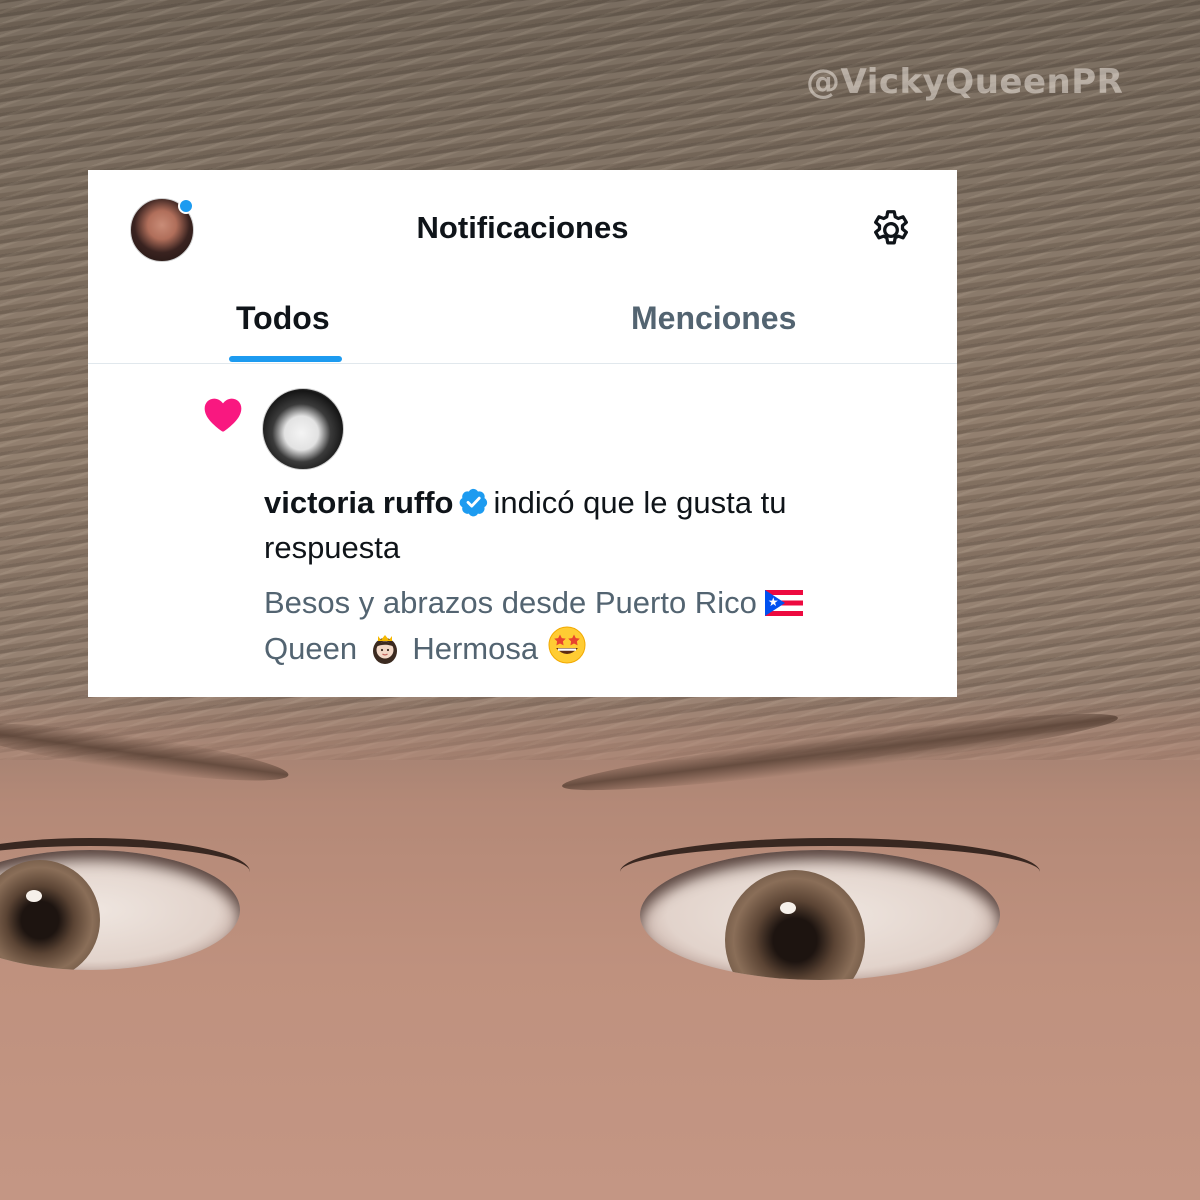 This screenshot has width=1200, height=1200. Describe the element at coordinates (510, 602) in the screenshot. I see `reply-text-part1: Besos y abrazos desde Puerto Rico` at that location.